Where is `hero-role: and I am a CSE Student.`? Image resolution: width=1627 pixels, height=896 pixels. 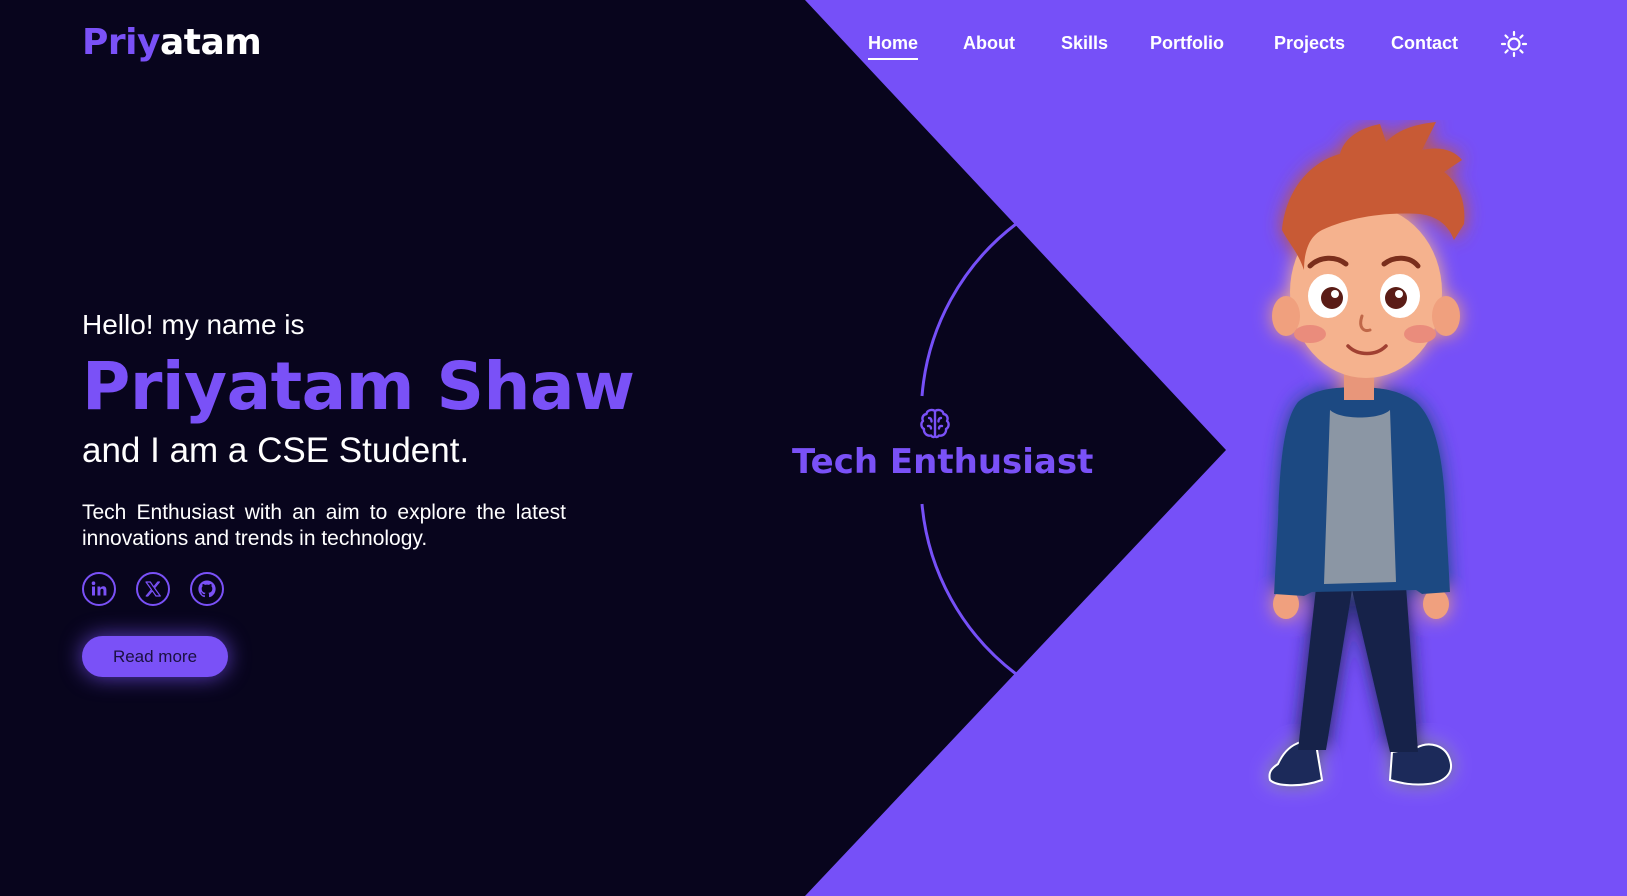
hero-role: and I am a CSE Student. is located at coordinates (276, 450).